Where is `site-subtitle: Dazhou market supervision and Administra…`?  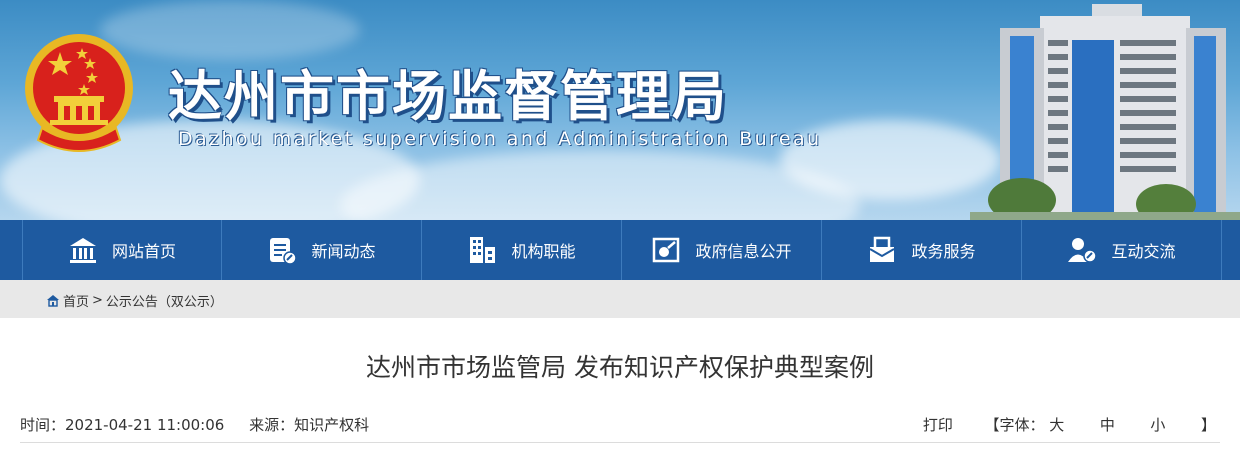
site-subtitle: Dazhou market supervision and Administra… is located at coordinates (500, 139).